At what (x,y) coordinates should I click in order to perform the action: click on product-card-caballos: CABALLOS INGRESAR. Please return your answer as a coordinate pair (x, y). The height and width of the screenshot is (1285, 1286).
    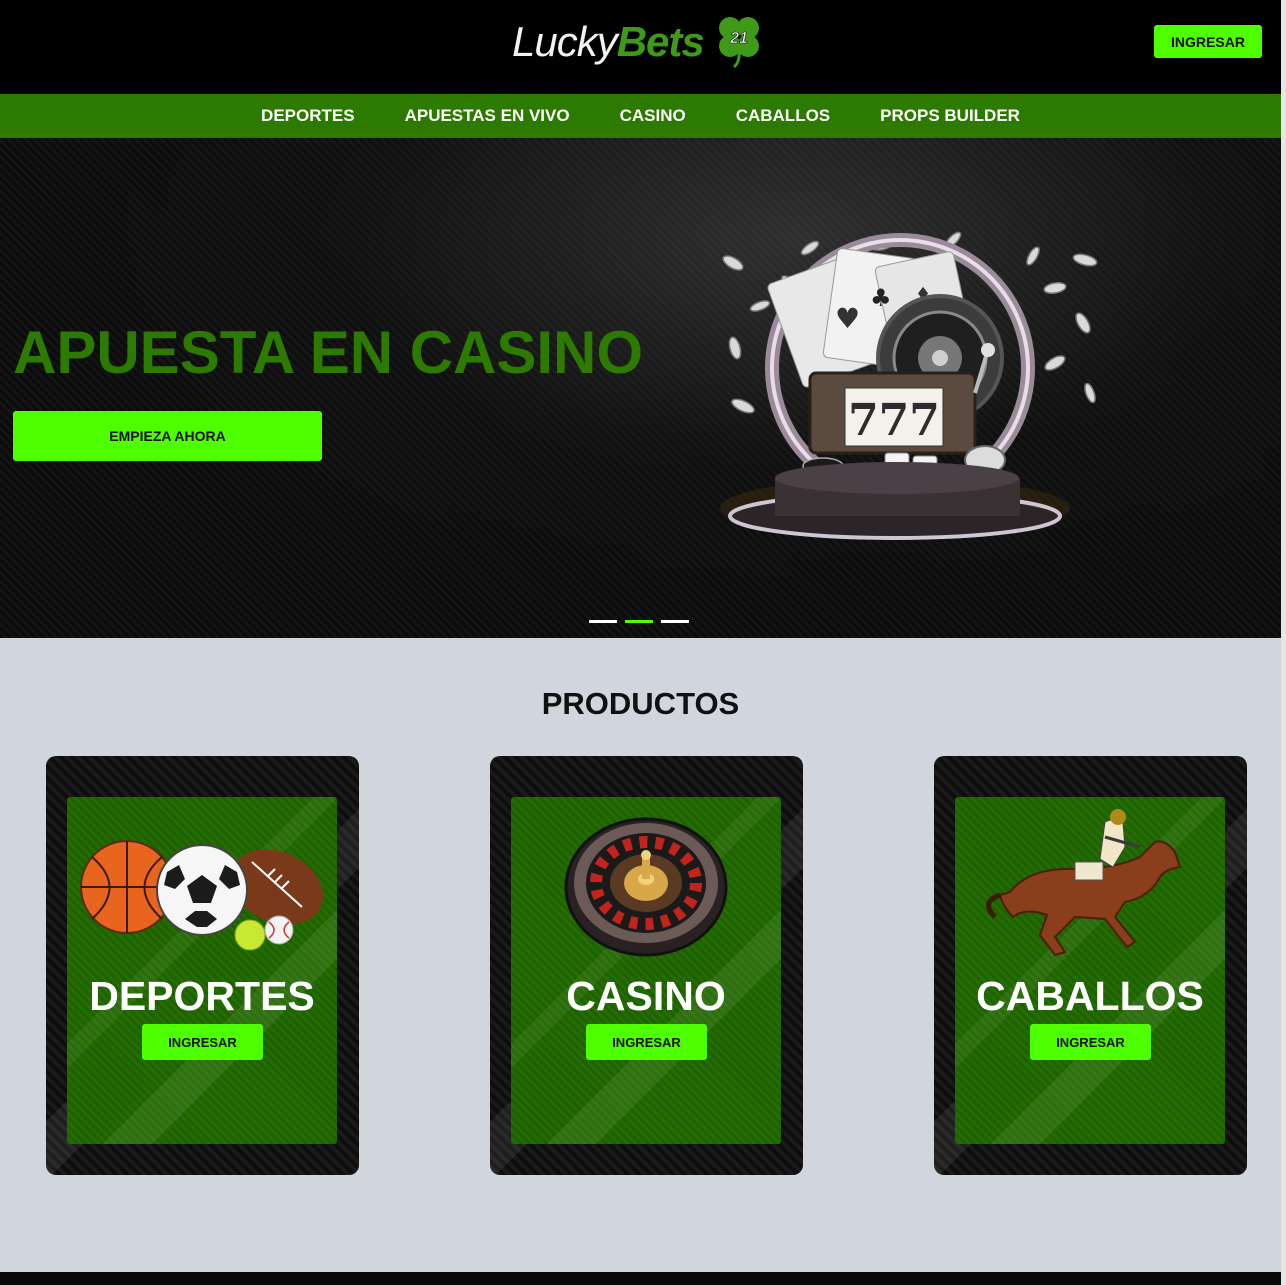
    Looking at the image, I should click on (1090, 965).